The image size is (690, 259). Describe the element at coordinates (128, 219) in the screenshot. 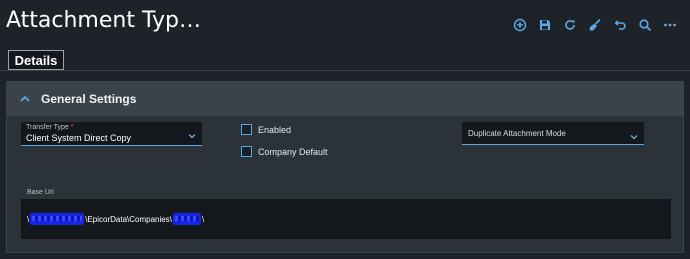

I see `base-uri-path: \EpicorData\Companies\` at that location.